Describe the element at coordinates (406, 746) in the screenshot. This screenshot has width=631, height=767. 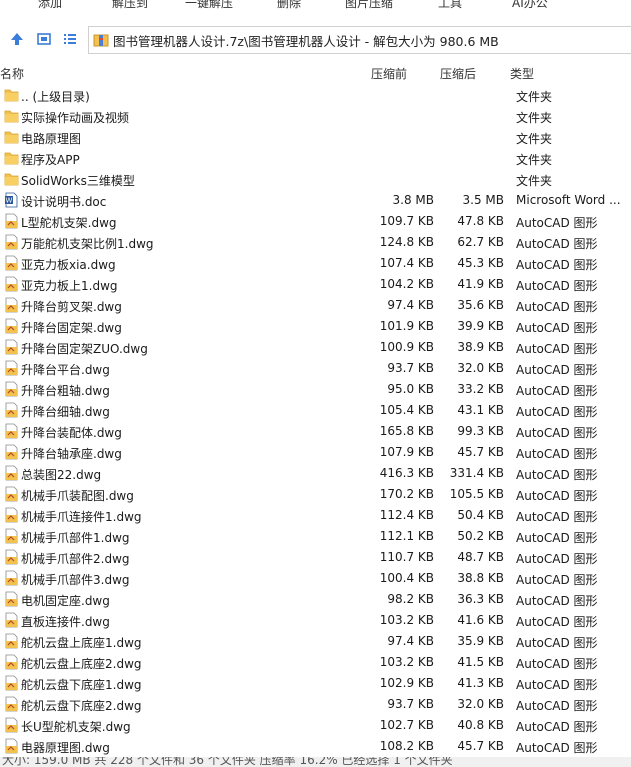
I see `file-size: 108.2 KB` at that location.